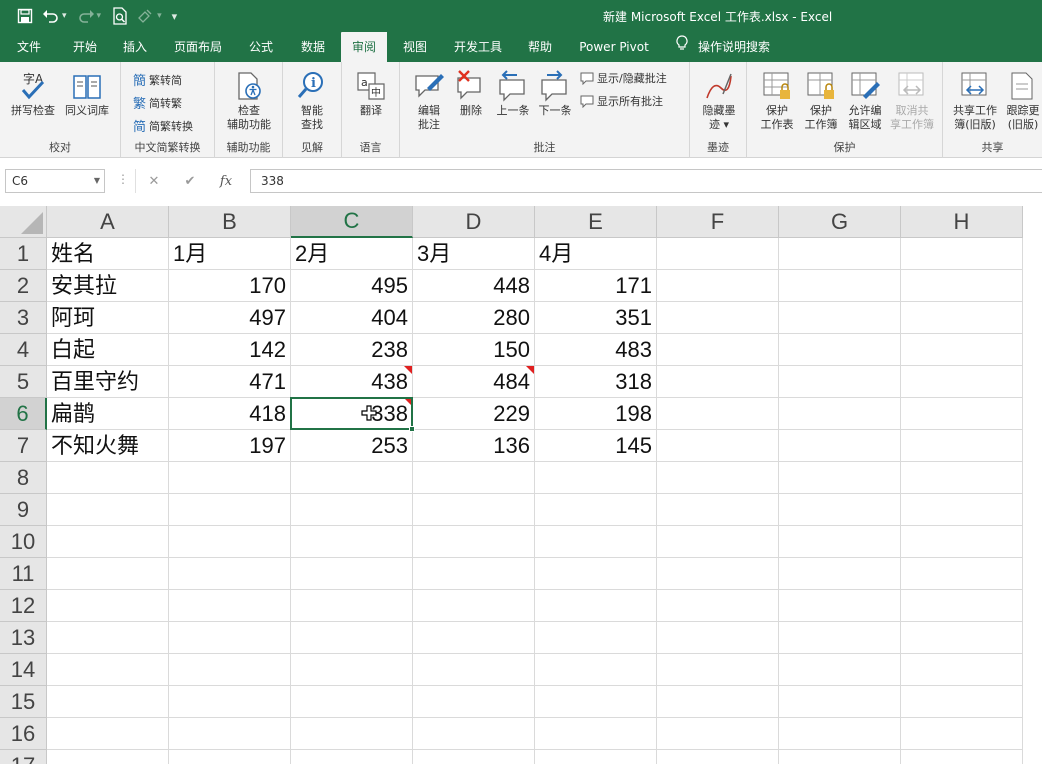 This screenshot has width=1042, height=764. I want to click on cell-b3: 497, so click(230, 318).